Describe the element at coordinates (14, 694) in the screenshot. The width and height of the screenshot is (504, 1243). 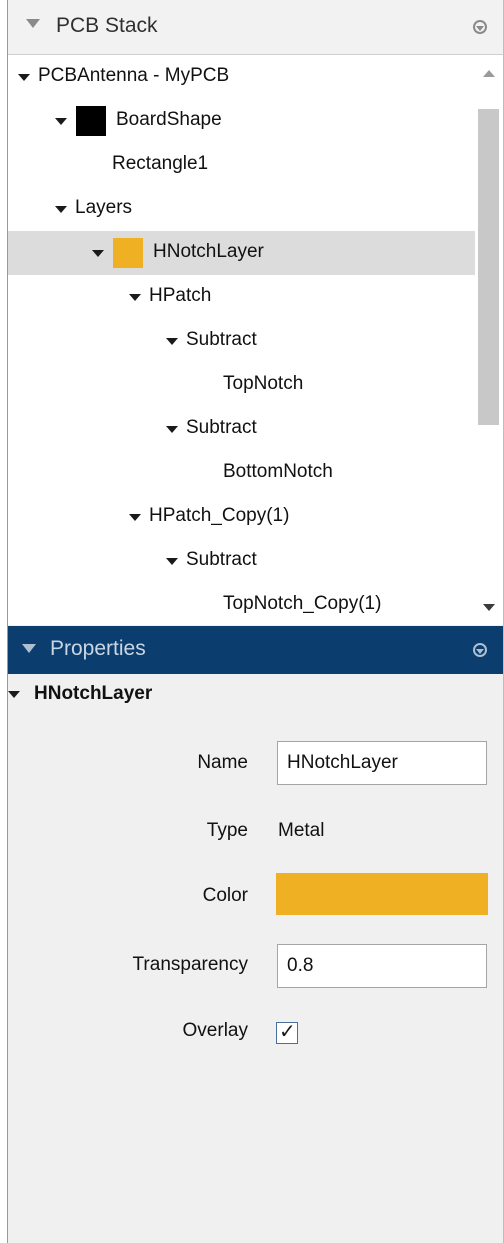
I see `section-collapse-icon` at that location.